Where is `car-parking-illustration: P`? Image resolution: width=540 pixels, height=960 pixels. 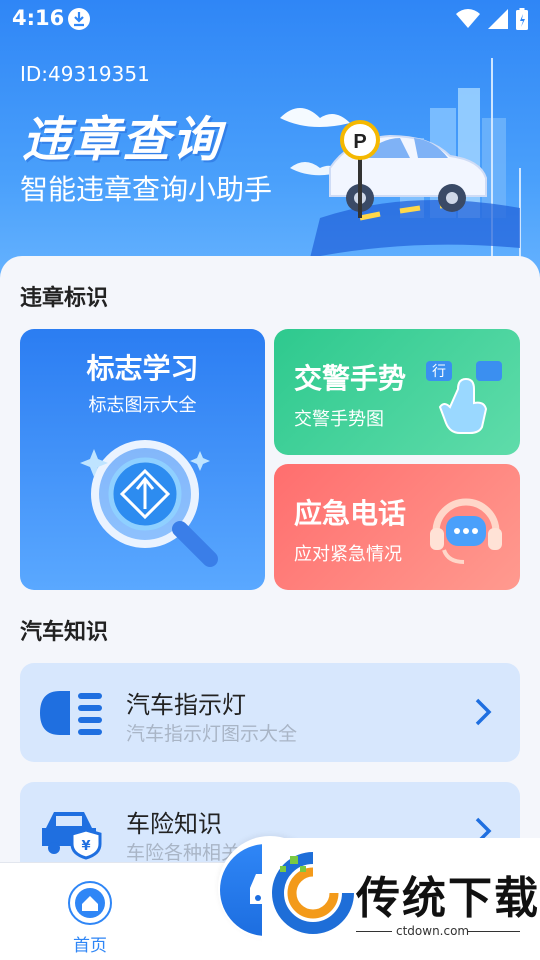 car-parking-illustration: P is located at coordinates (400, 158).